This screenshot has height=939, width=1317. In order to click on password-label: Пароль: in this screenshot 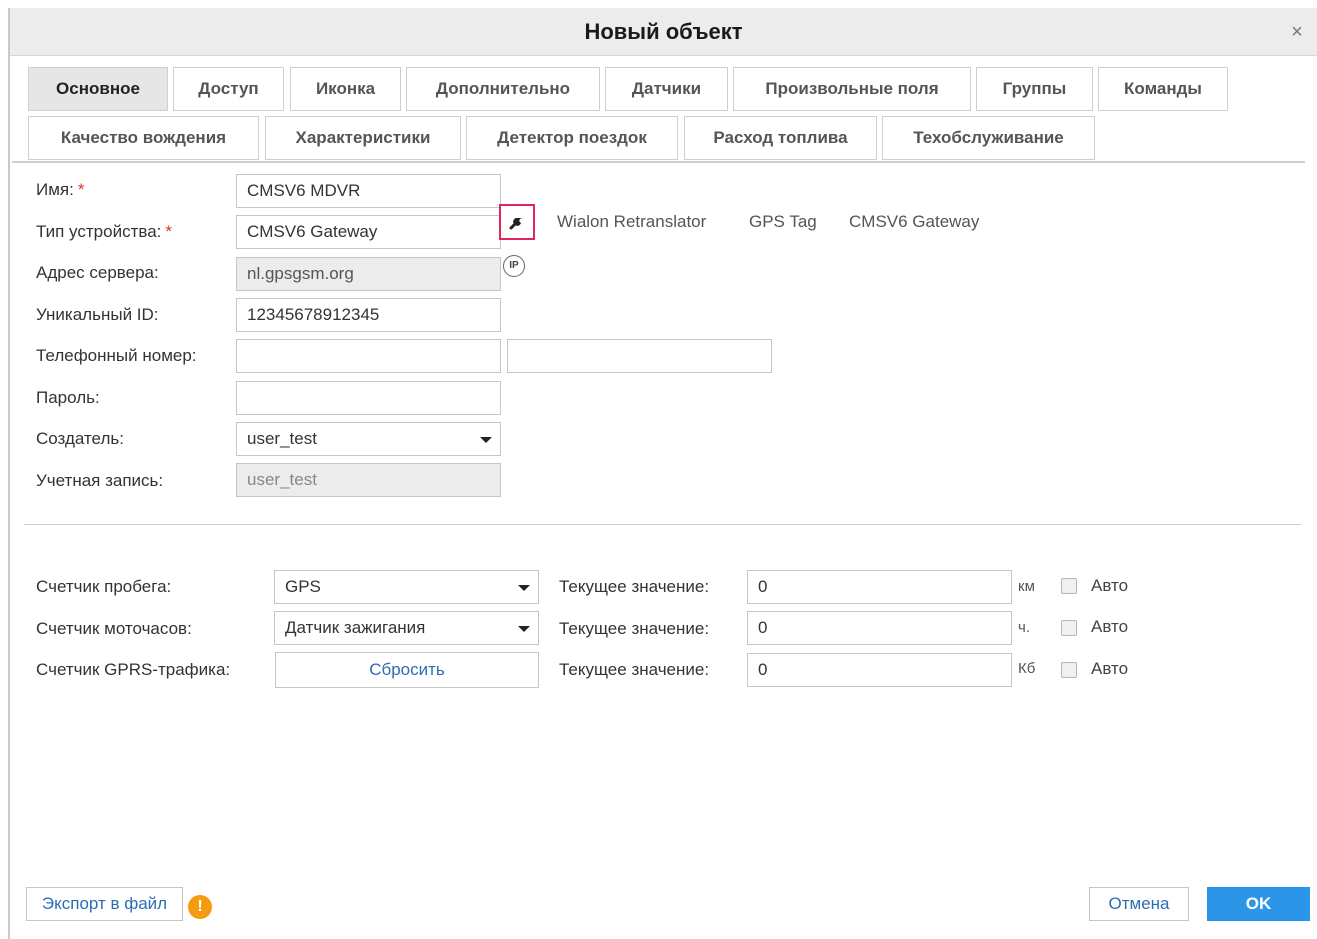, I will do `click(68, 397)`.